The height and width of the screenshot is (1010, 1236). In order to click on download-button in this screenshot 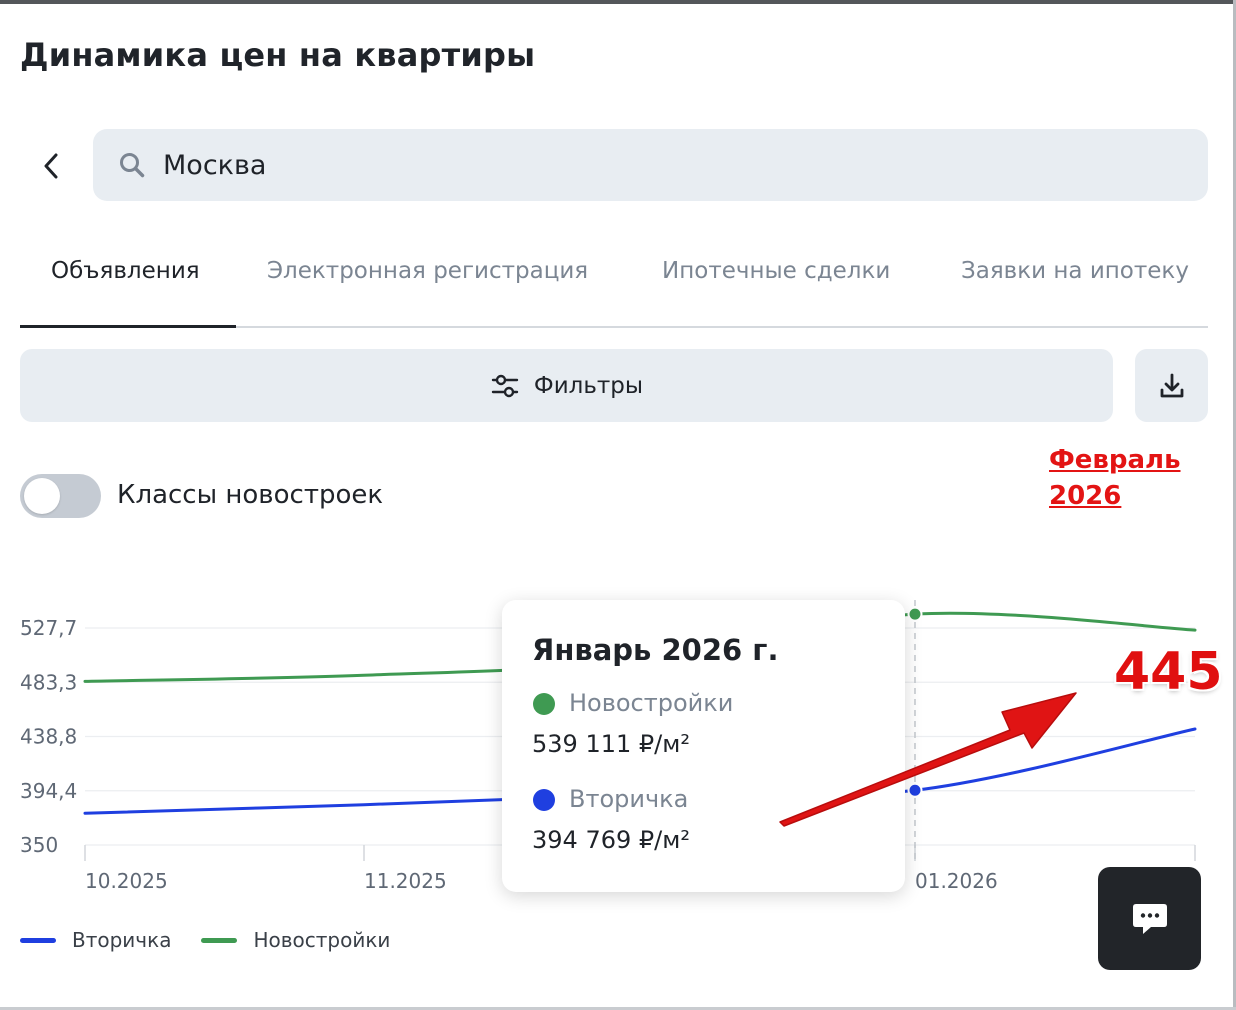, I will do `click(1171, 385)`.